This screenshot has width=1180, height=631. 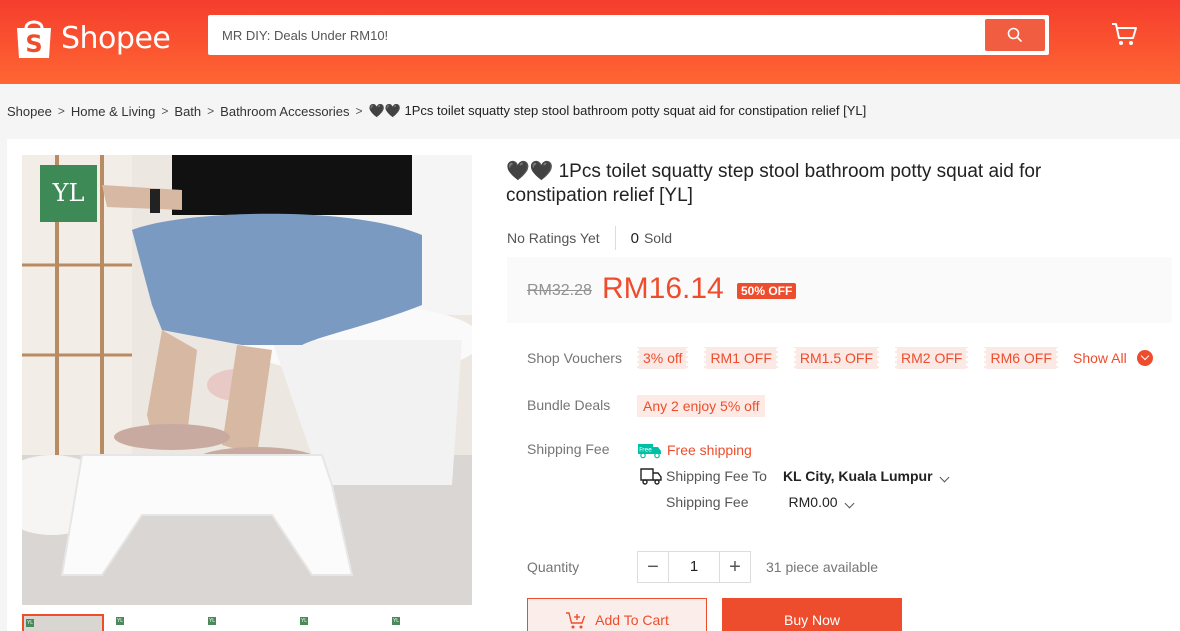 What do you see at coordinates (709, 450) in the screenshot?
I see `free-shipping-text: Free shipping` at bounding box center [709, 450].